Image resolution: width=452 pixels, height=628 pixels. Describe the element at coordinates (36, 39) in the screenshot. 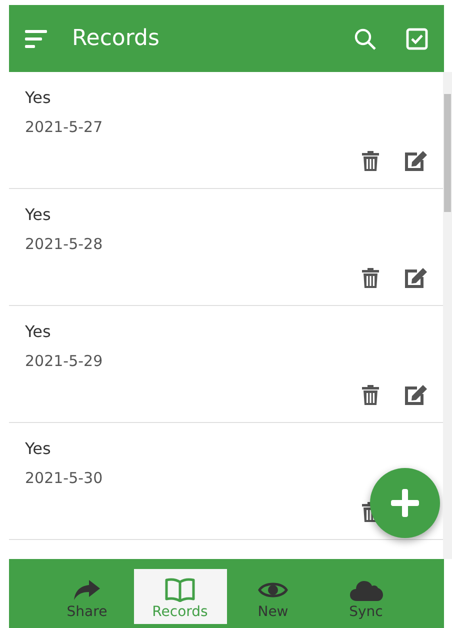

I see `menu-icon` at that location.